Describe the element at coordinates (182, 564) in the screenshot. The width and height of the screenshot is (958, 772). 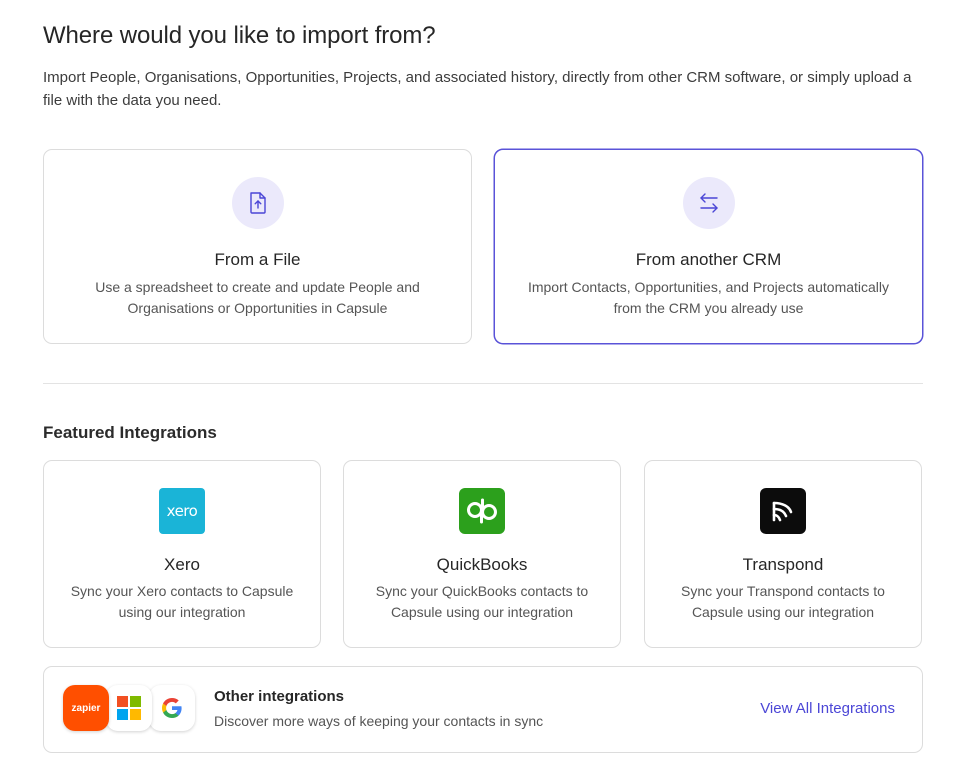
I see `integration-title-xero: Xero` at that location.